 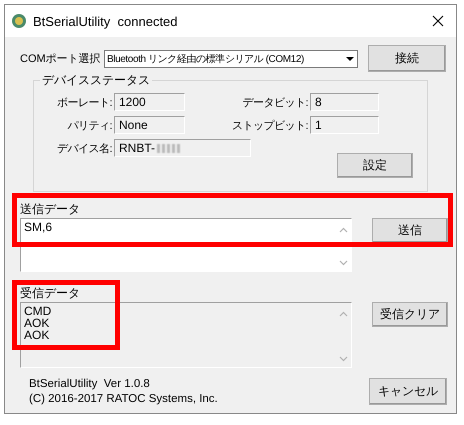 I want to click on connect-button: 接続, so click(x=407, y=58).